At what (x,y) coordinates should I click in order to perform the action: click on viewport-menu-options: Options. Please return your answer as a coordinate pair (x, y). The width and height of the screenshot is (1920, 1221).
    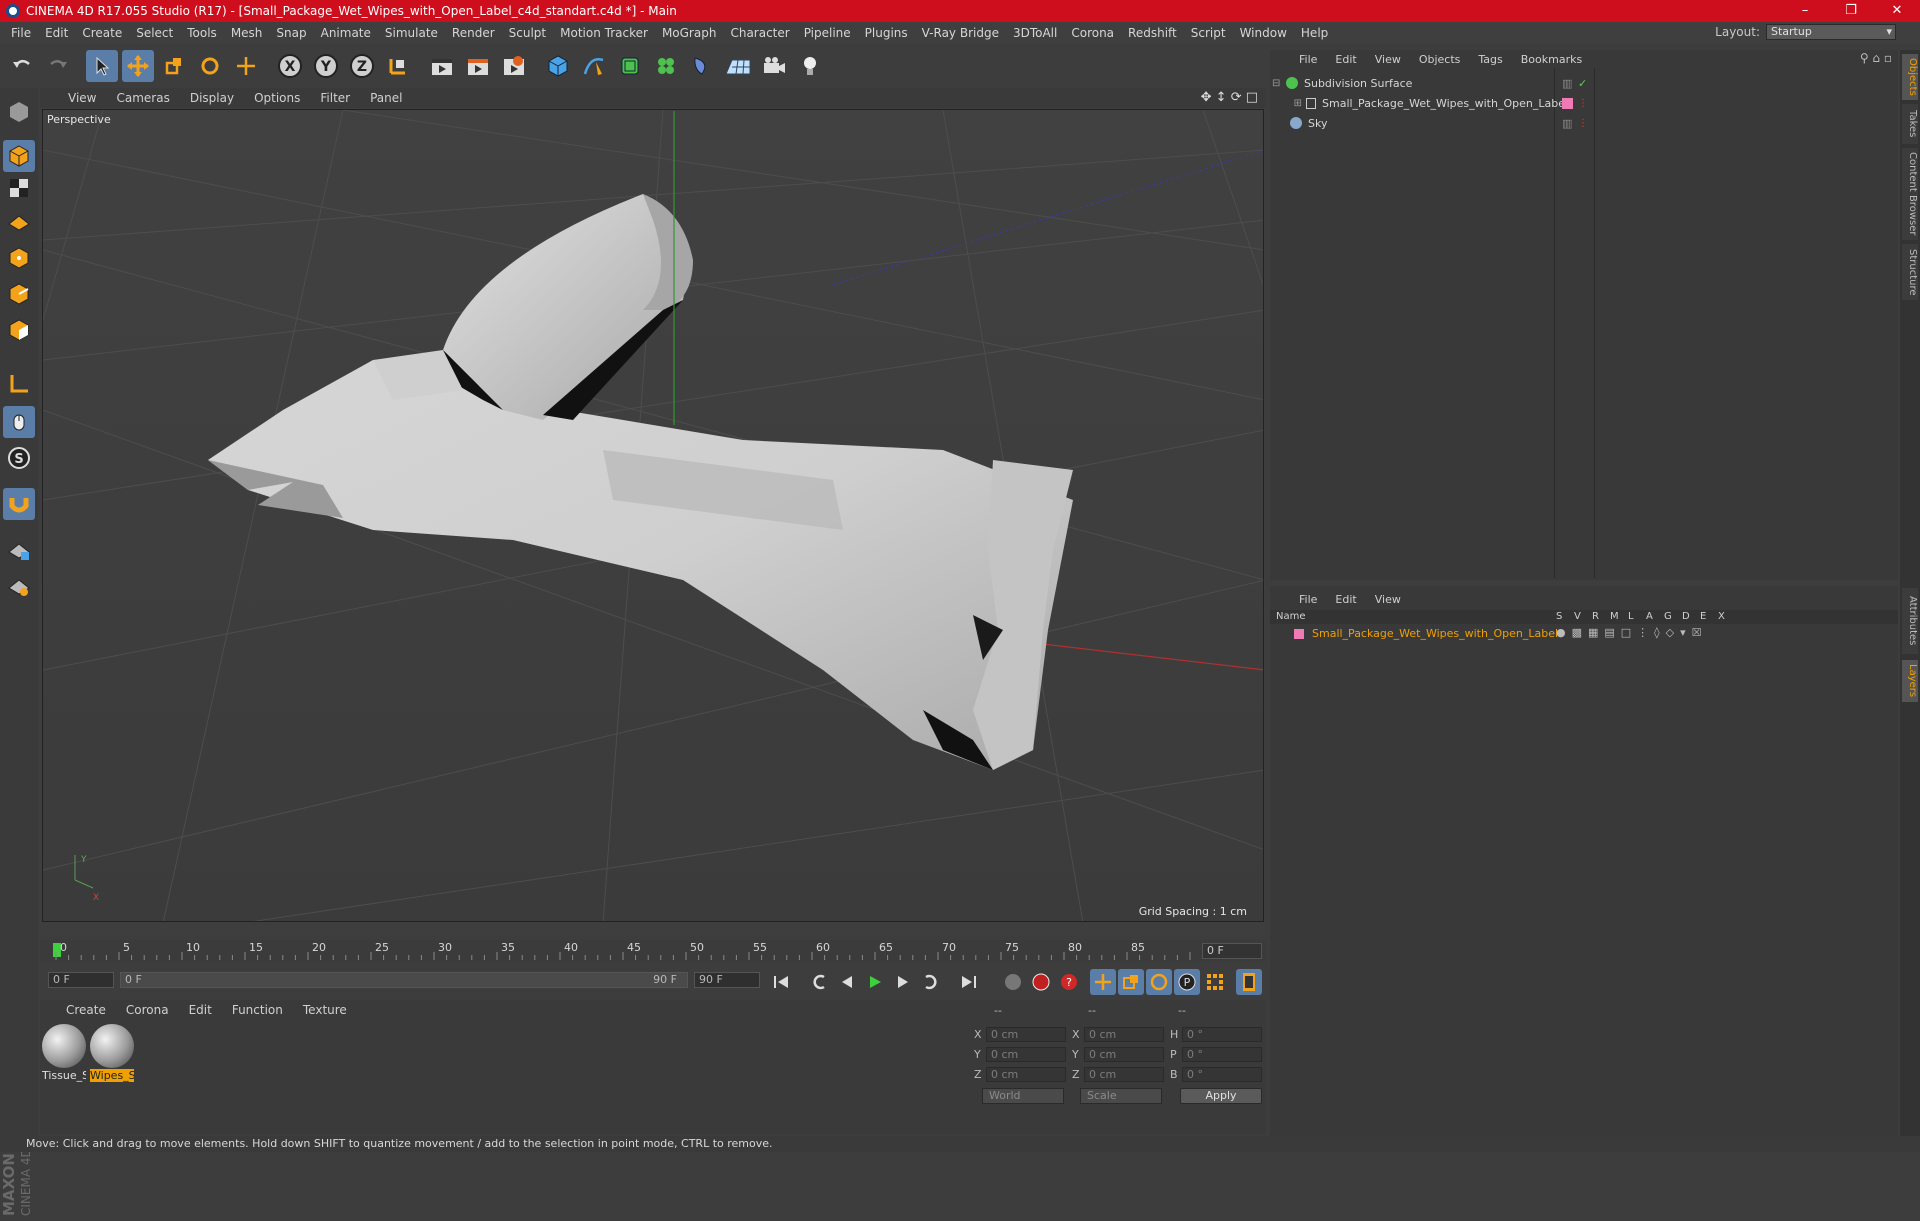
    Looking at the image, I should click on (277, 98).